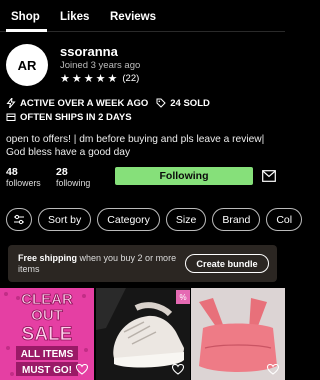  Describe the element at coordinates (131, 78) in the screenshot. I see `rating-count: (22)` at that location.